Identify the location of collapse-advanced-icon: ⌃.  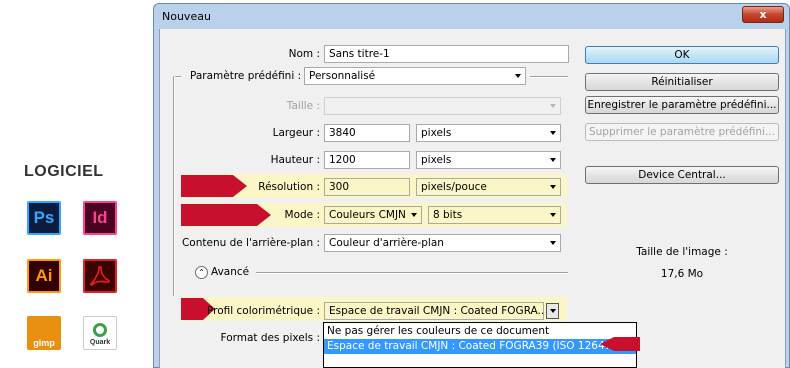
(201, 272).